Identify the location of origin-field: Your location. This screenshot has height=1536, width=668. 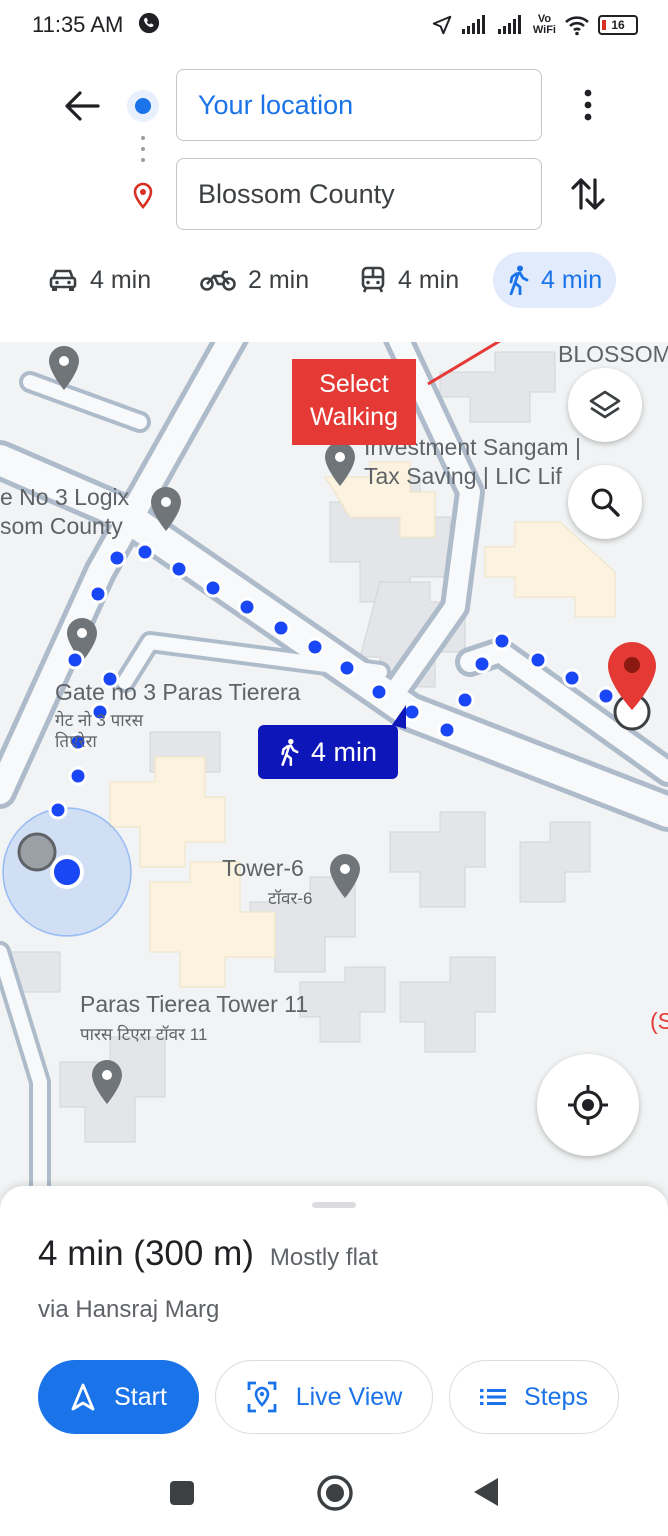
(359, 105).